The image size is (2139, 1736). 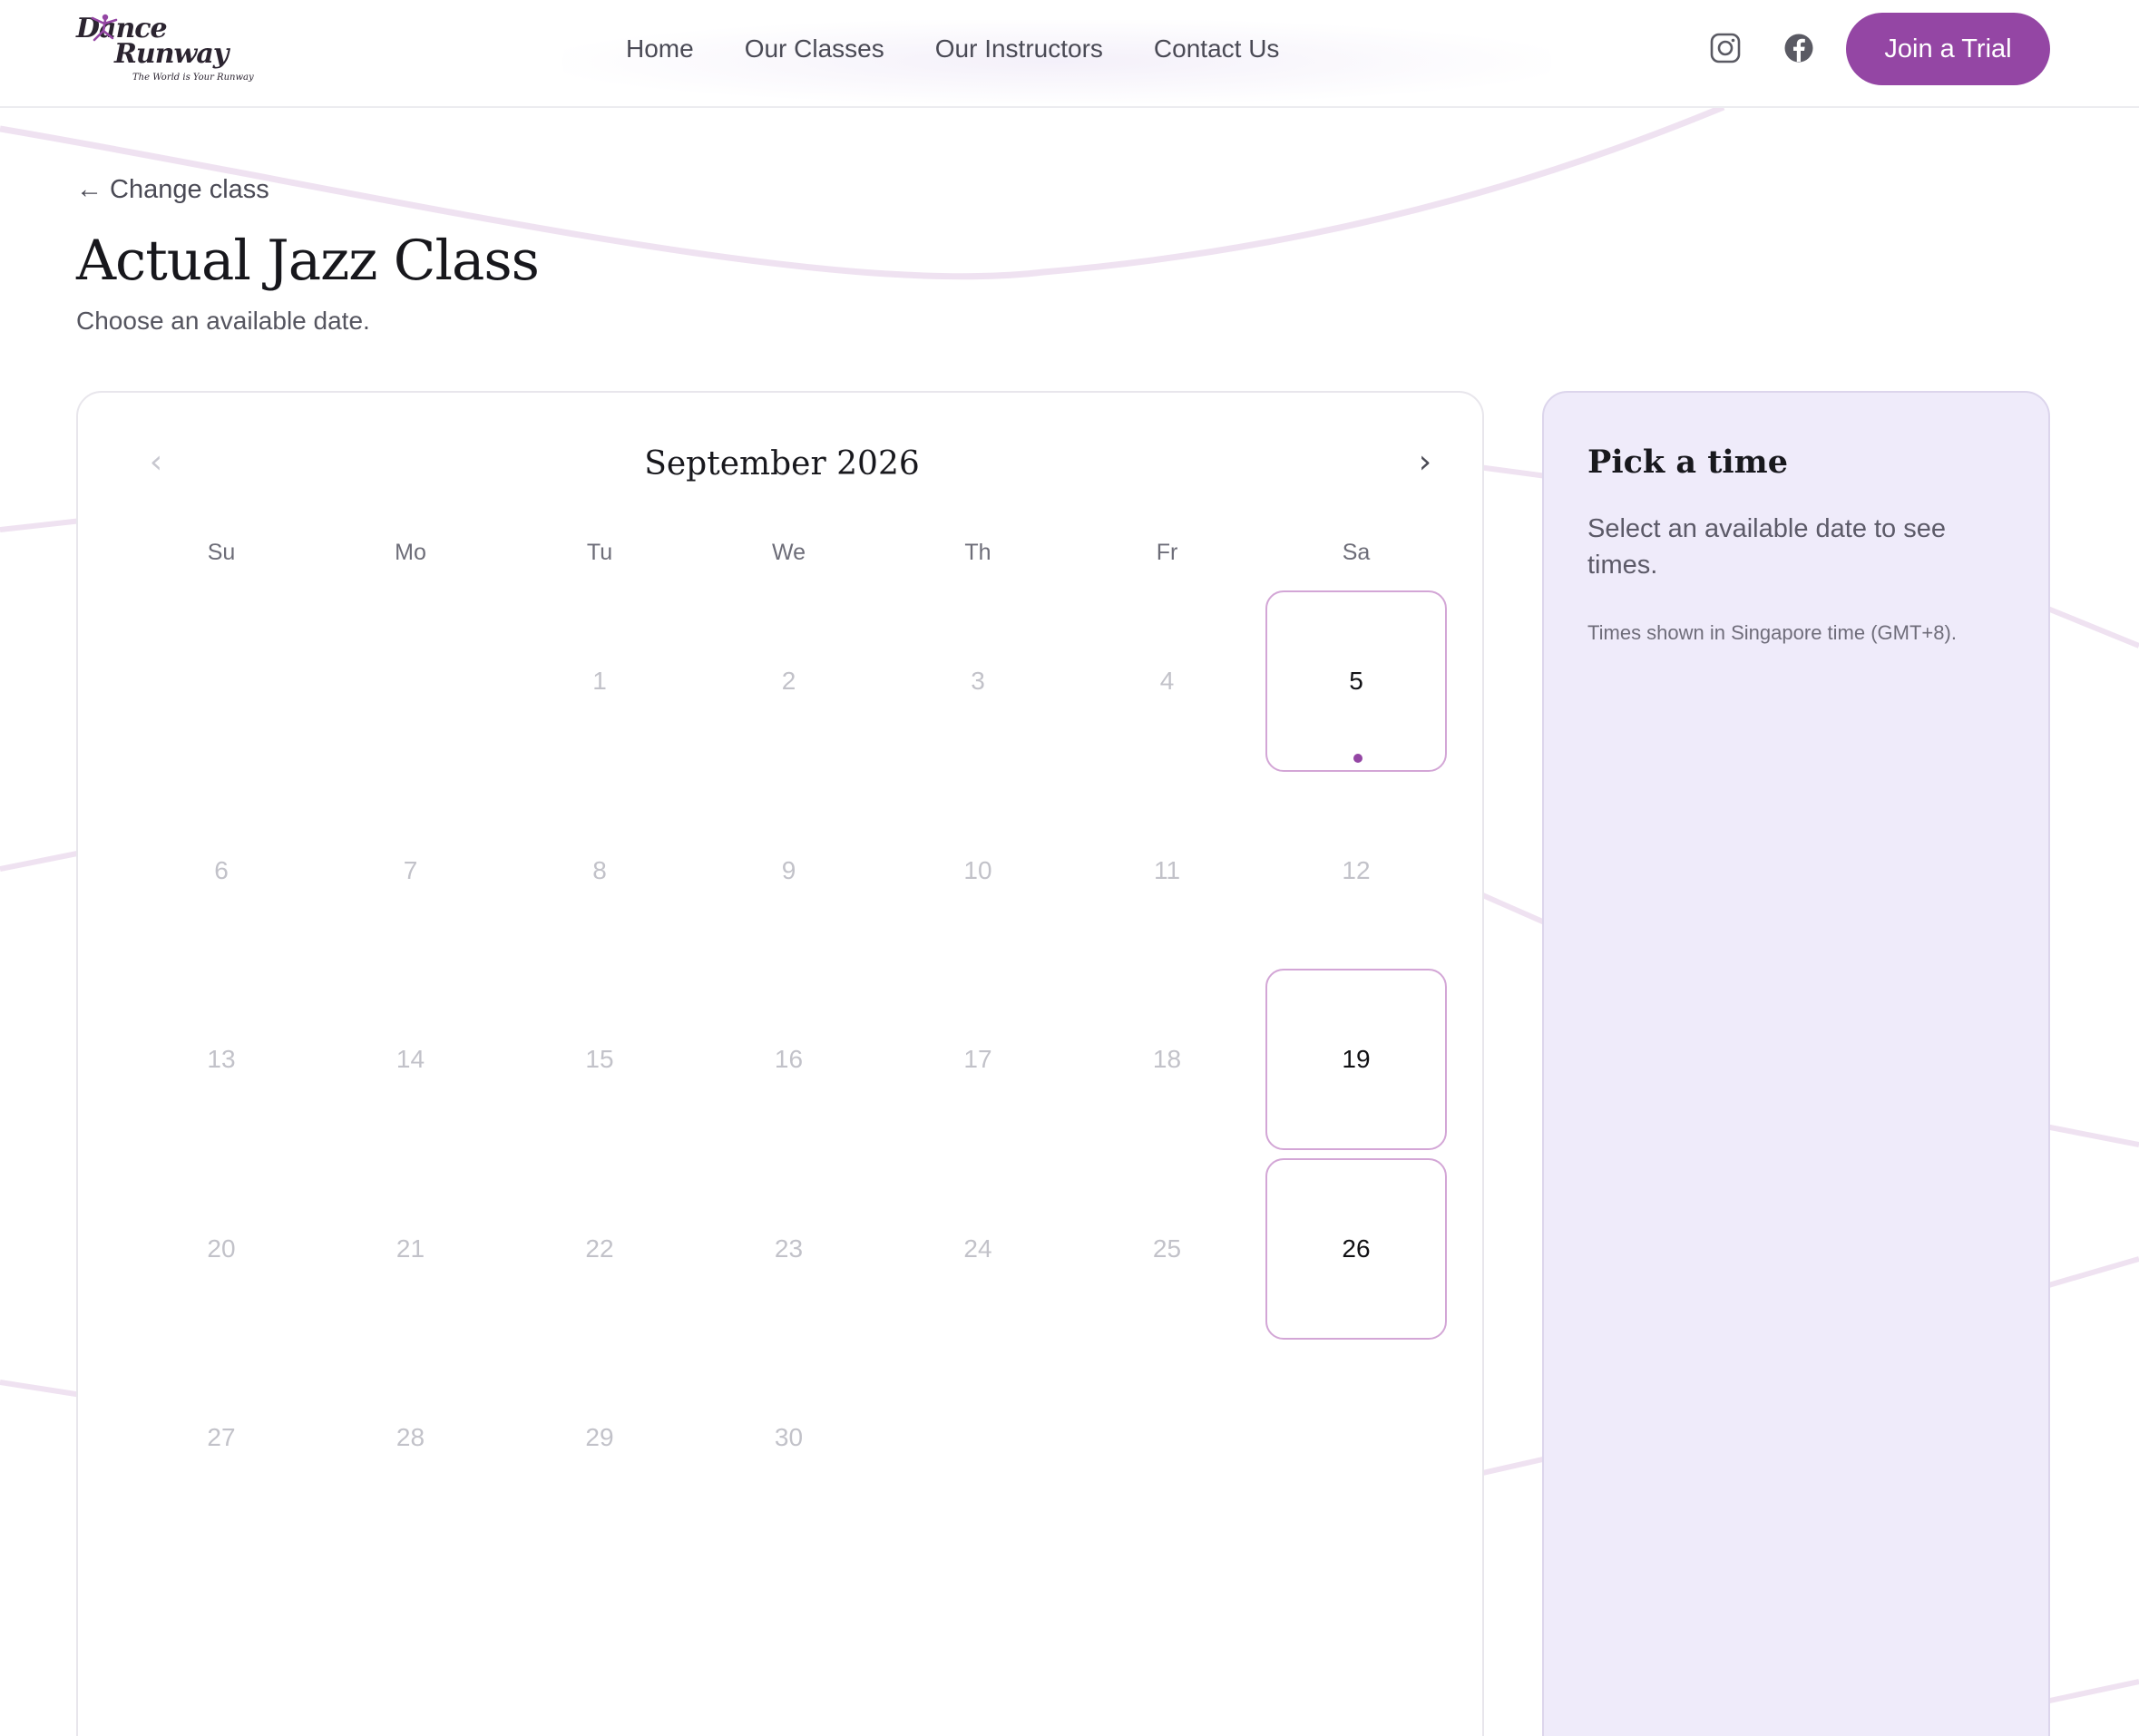 I want to click on calendar-day-number: 18, so click(x=1167, y=1059).